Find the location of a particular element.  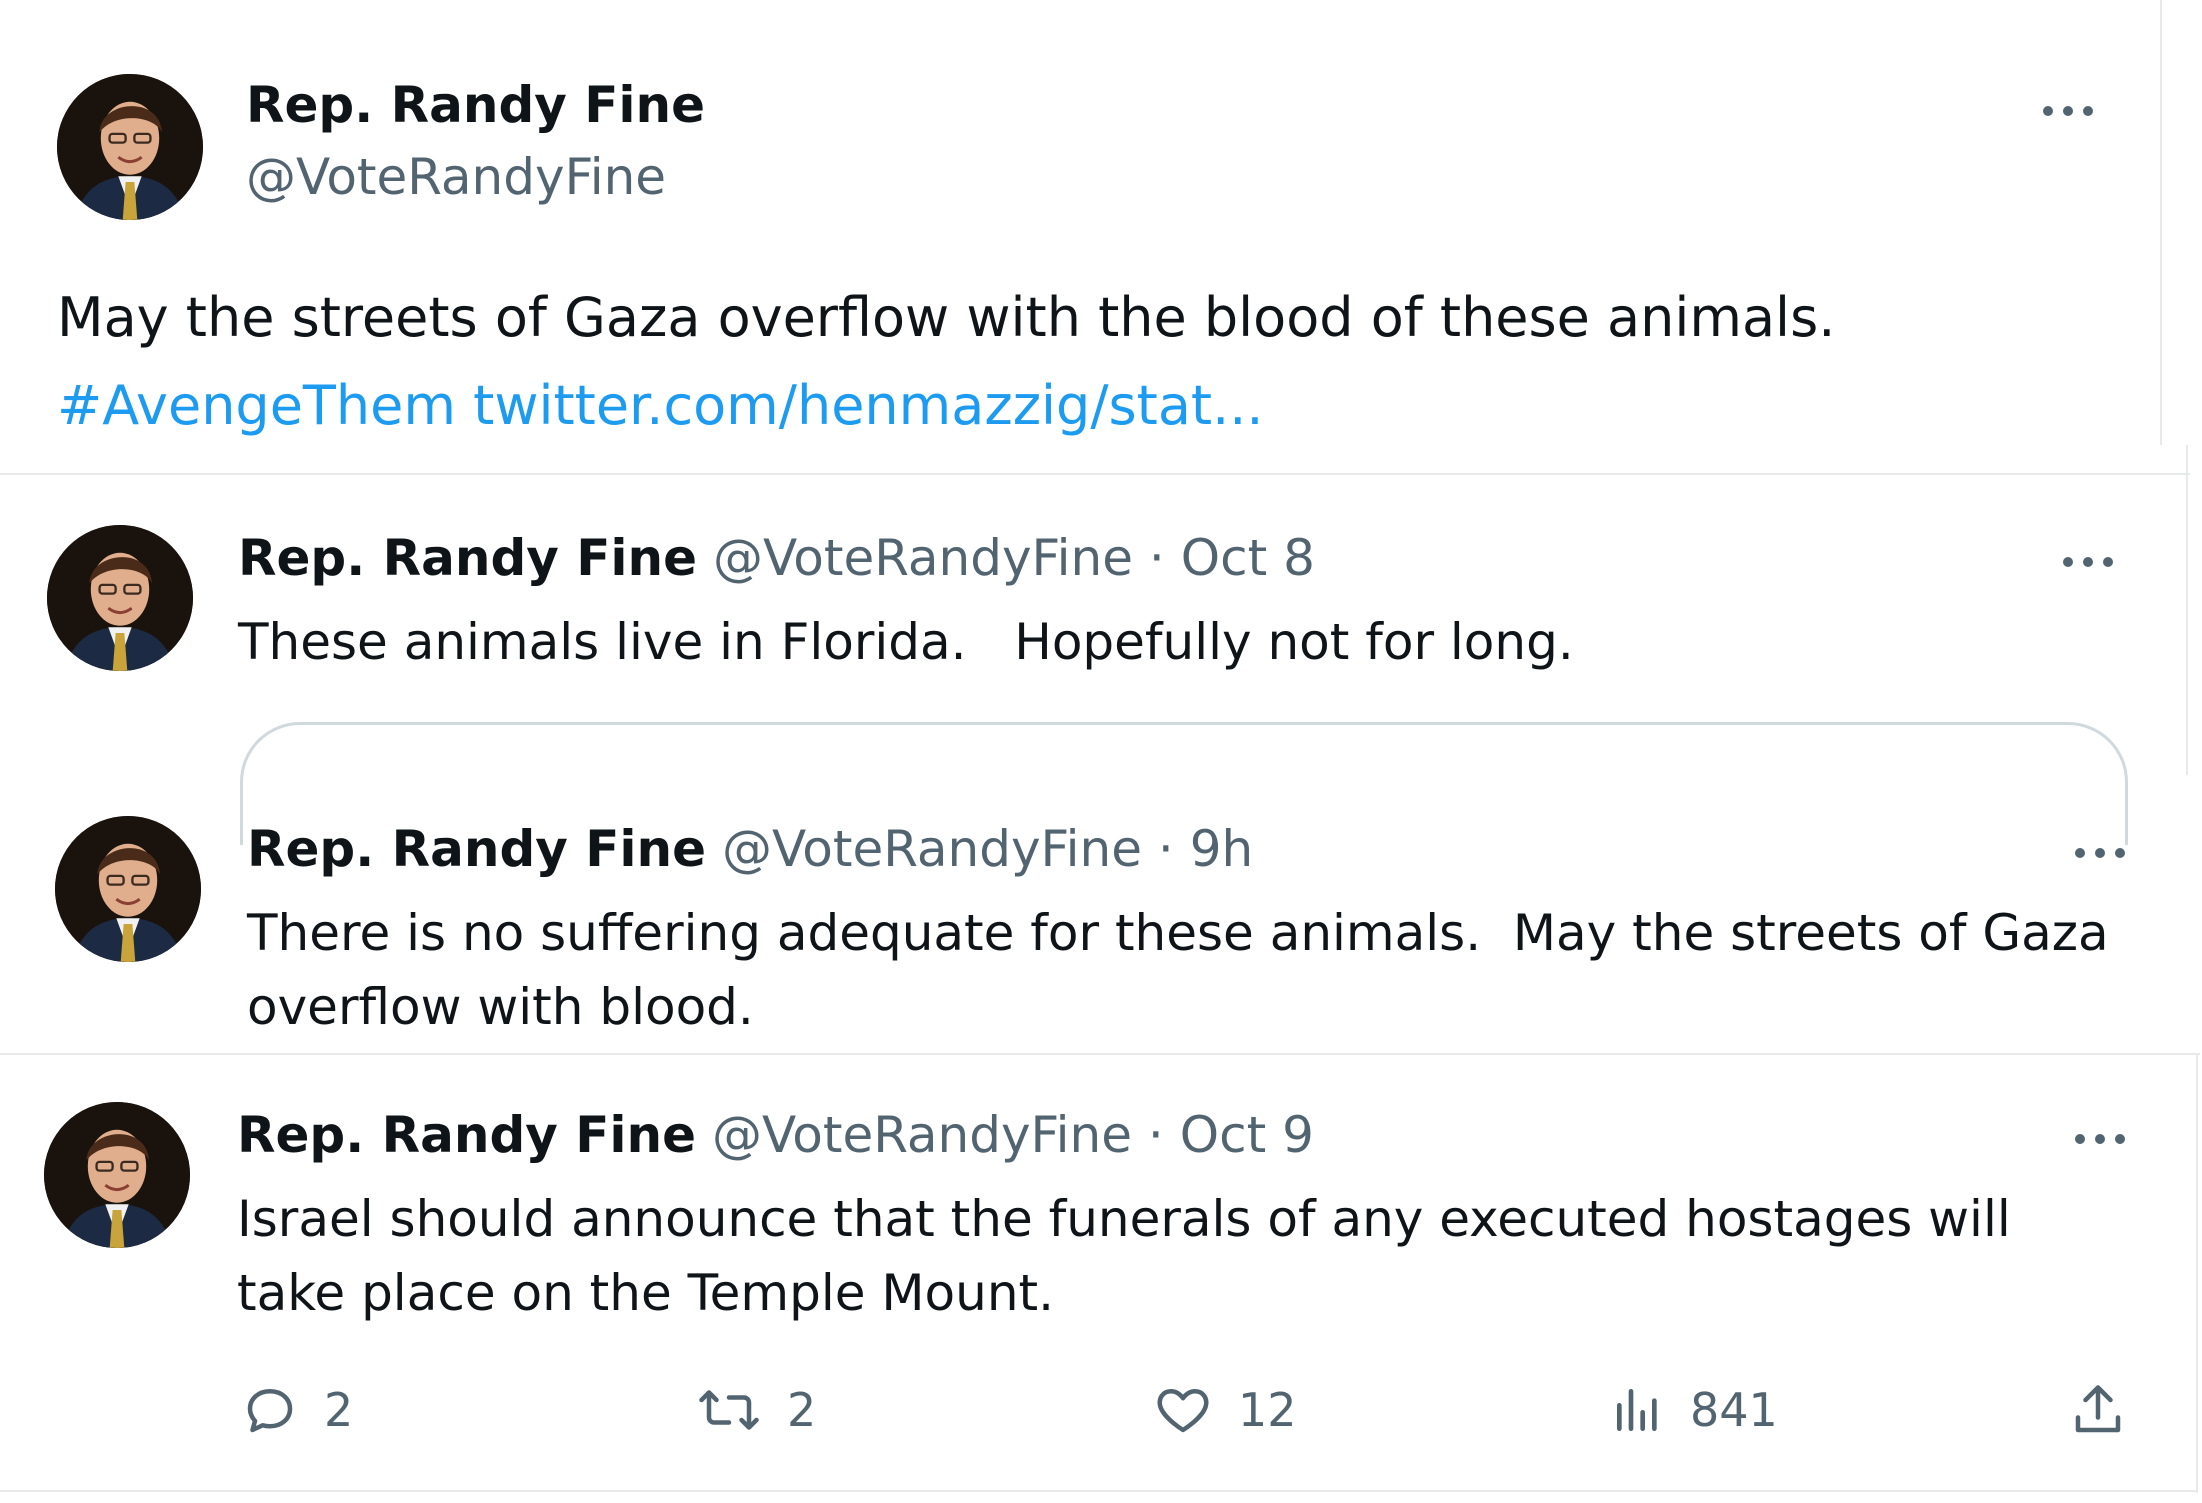

timestamp: Oct 9 is located at coordinates (1247, 1135).